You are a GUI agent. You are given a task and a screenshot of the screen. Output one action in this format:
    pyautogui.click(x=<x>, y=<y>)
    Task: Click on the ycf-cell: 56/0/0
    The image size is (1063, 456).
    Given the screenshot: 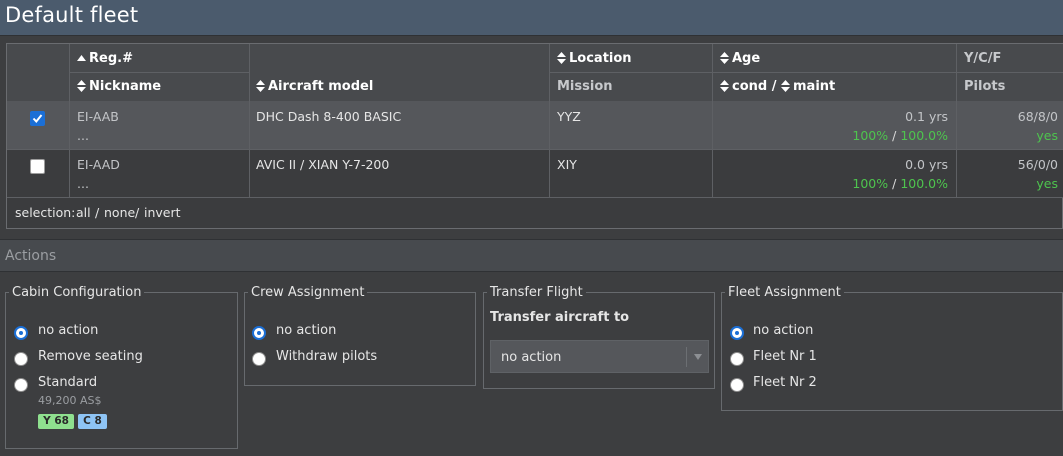 What is the action you would take?
    pyautogui.click(x=1037, y=164)
    